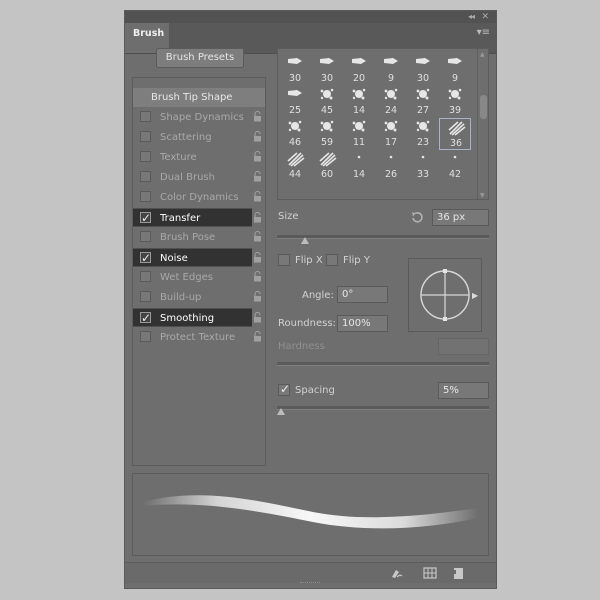 The height and width of the screenshot is (600, 600). Describe the element at coordinates (362, 323) in the screenshot. I see `roundness-field: 100%` at that location.